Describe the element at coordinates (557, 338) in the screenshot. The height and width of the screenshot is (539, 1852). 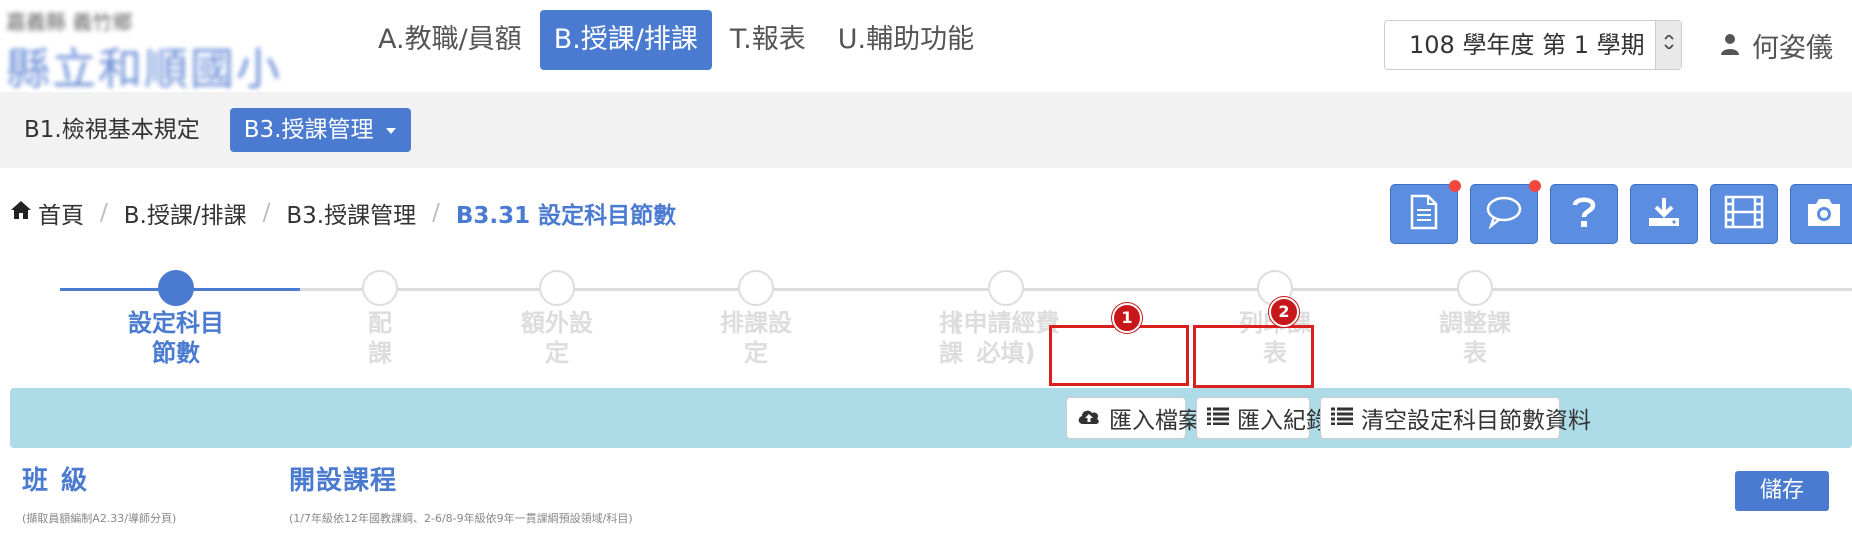
I see `step-label: 額外設定` at that location.